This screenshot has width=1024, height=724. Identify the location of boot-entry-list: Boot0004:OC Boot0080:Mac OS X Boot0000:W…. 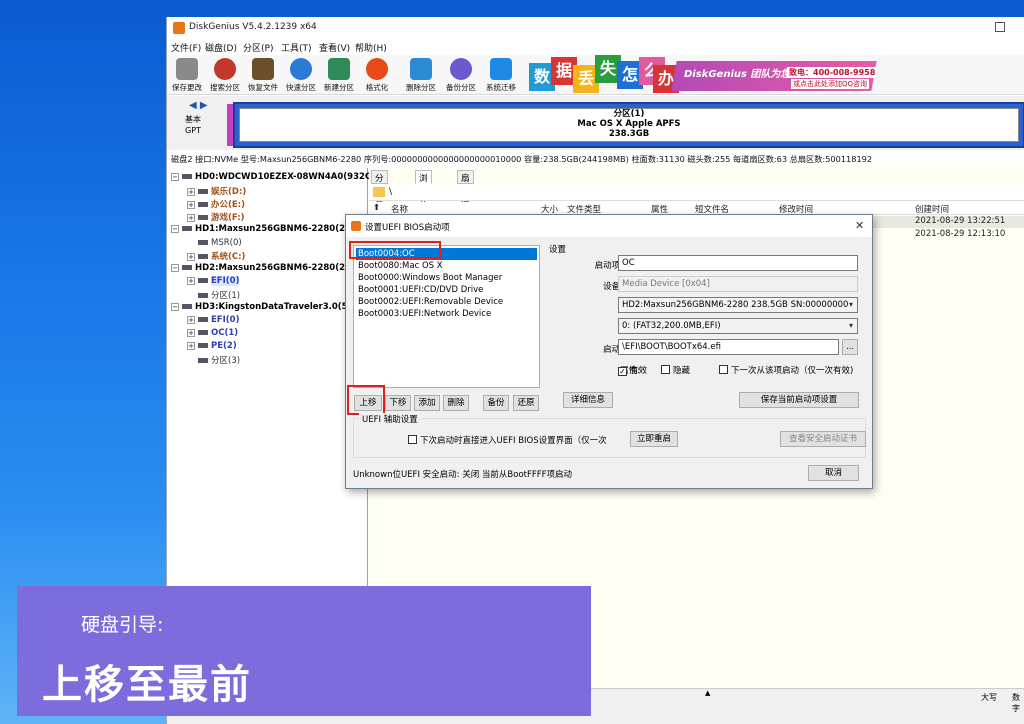
(446, 316).